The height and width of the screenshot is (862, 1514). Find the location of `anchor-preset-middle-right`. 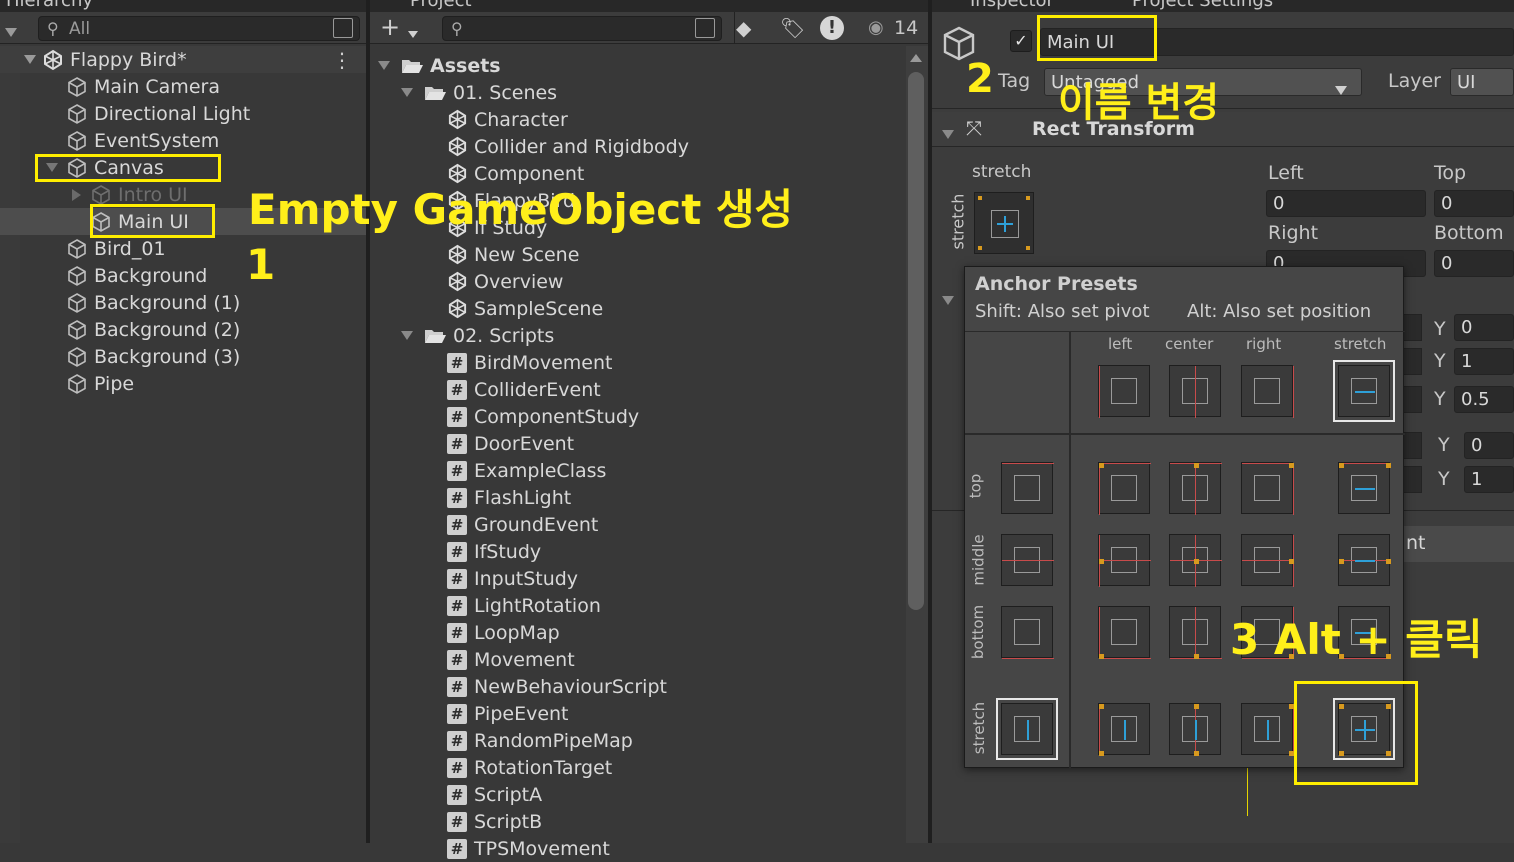

anchor-preset-middle-right is located at coordinates (1267, 560).